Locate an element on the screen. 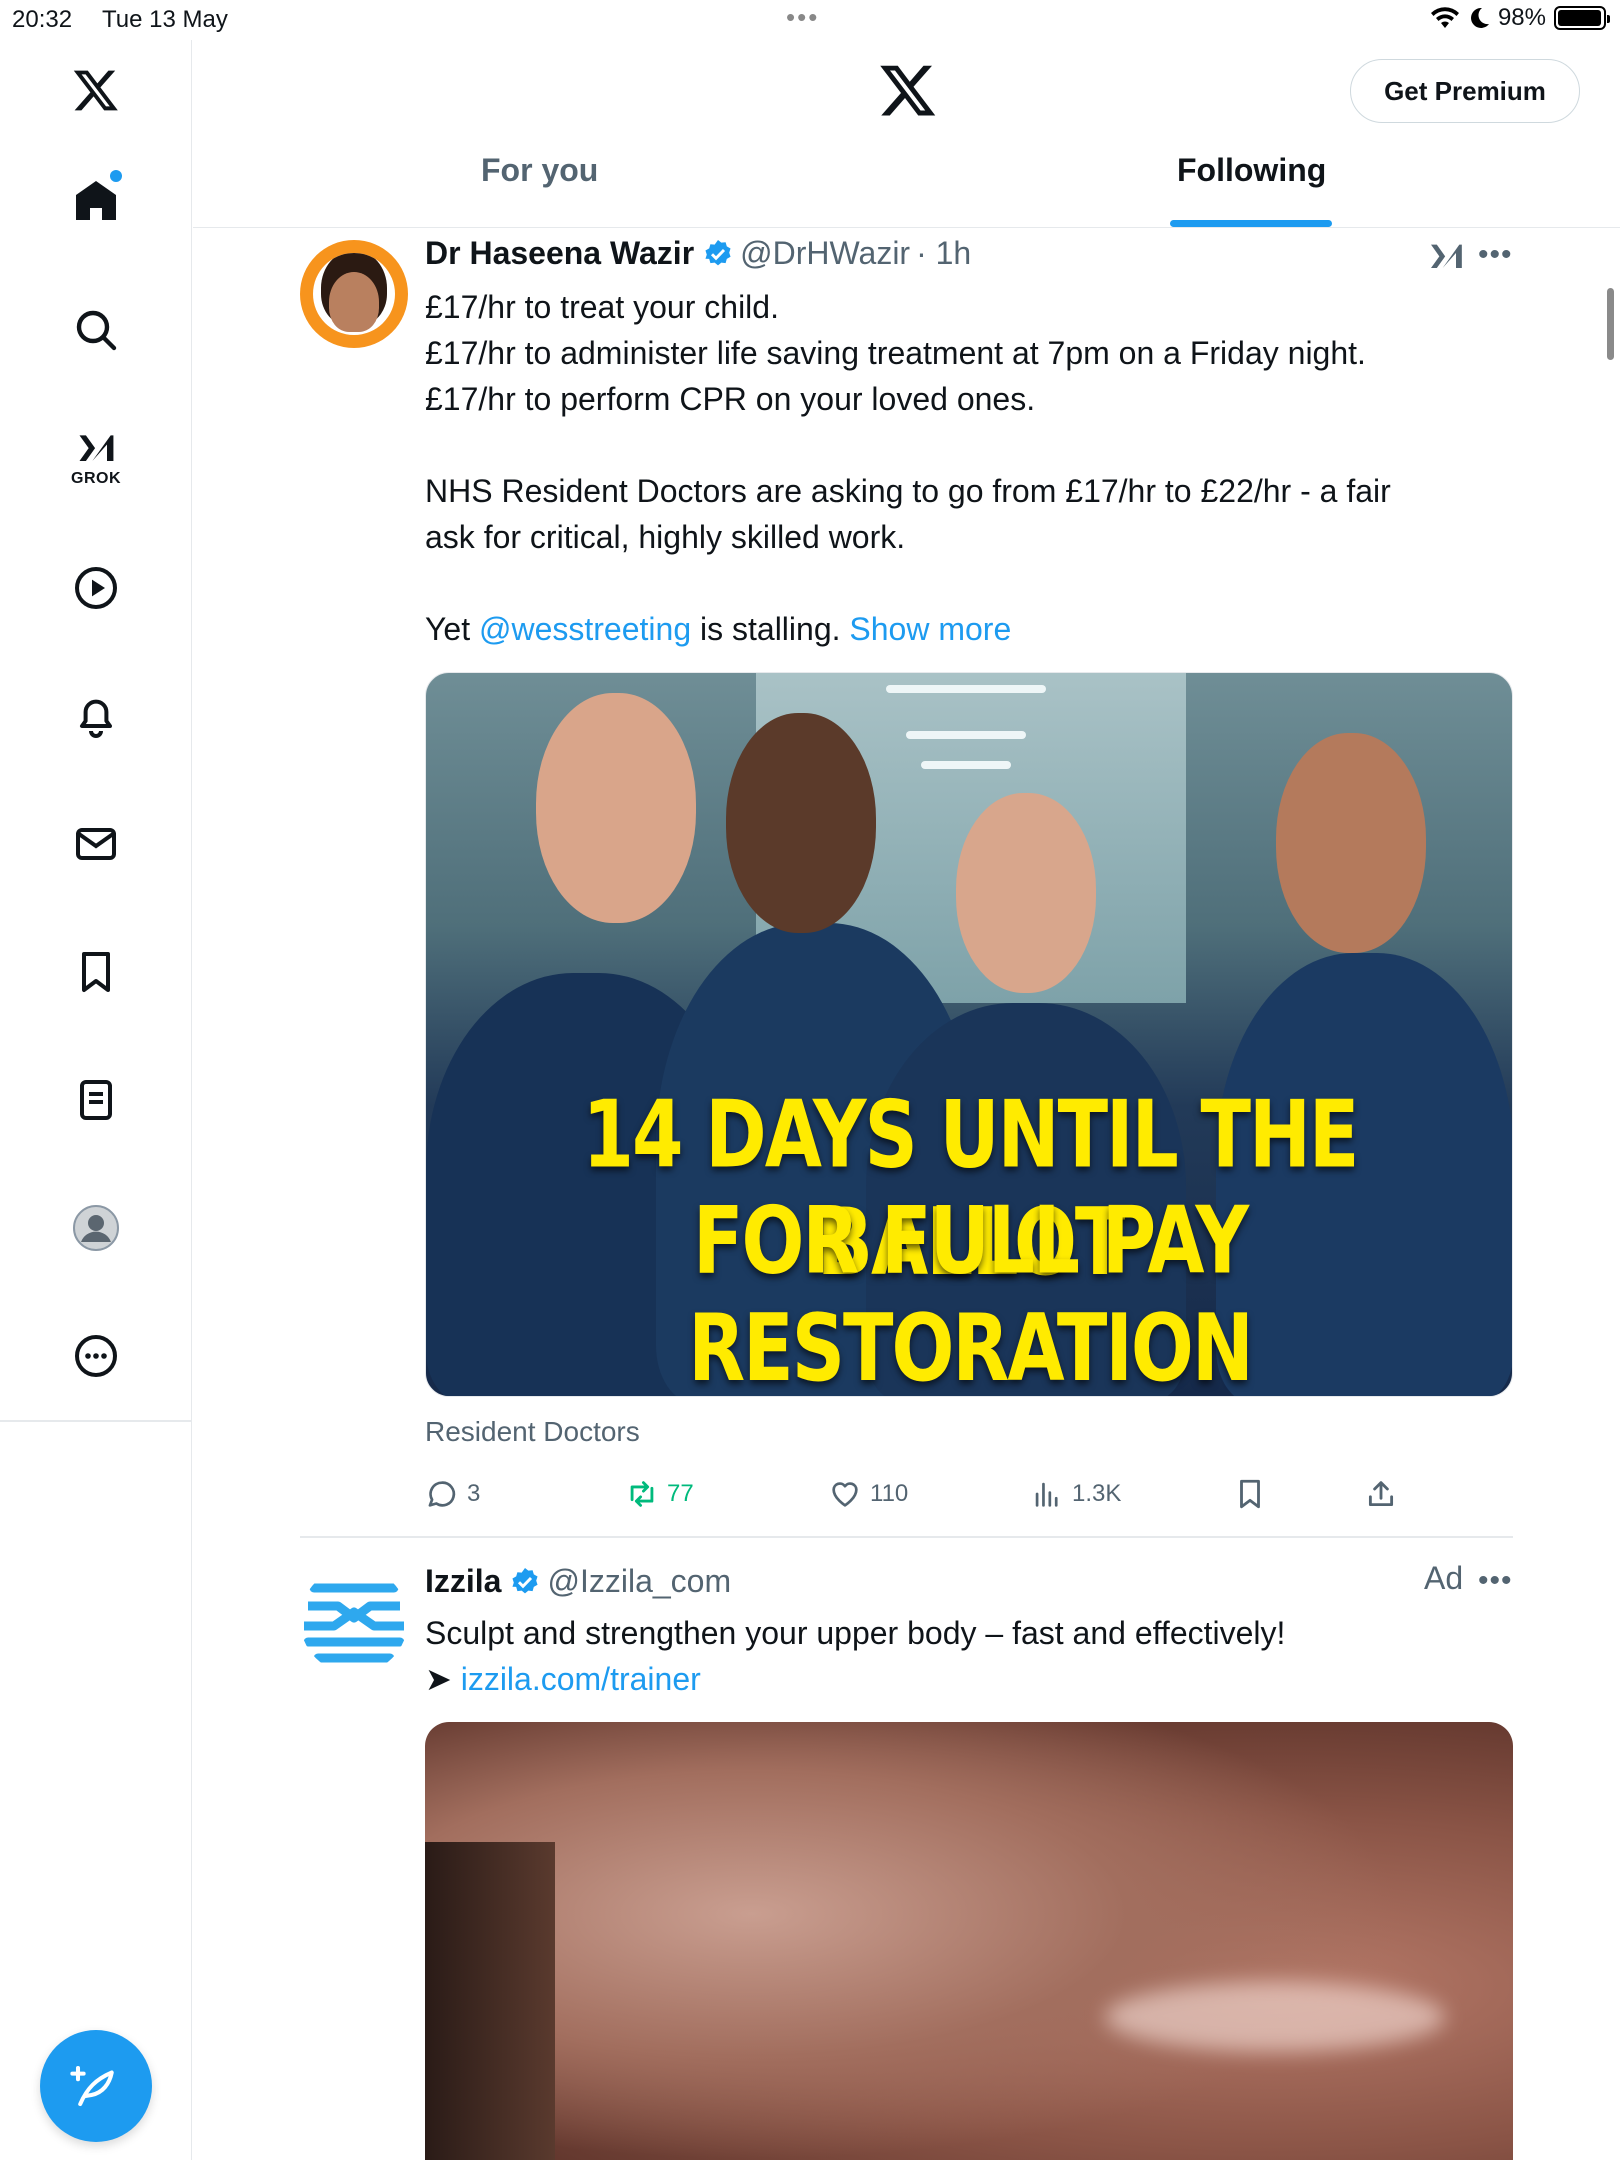  sidebar-divider is located at coordinates (96, 1421).